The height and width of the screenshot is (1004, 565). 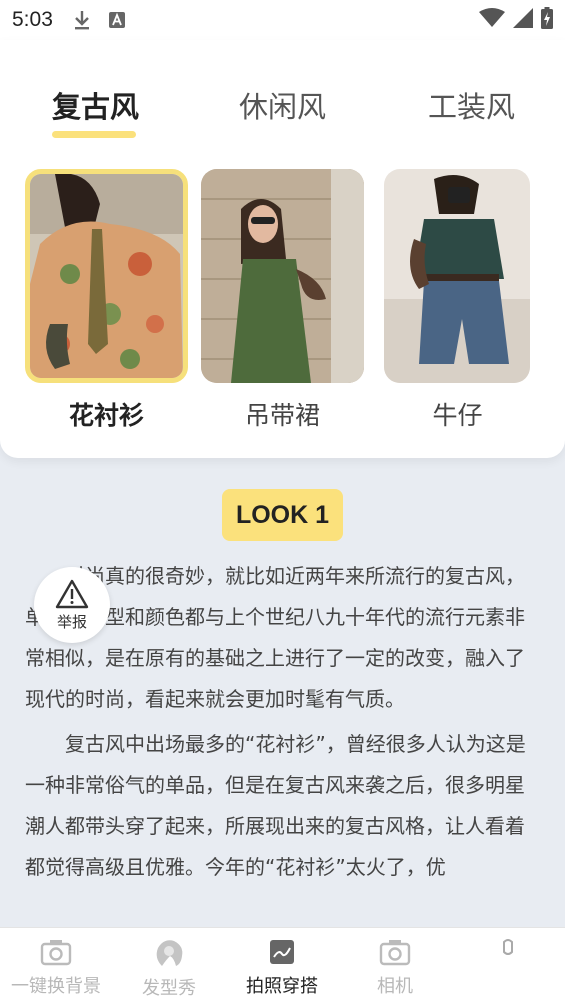 What do you see at coordinates (282, 20) in the screenshot?
I see `status-bar: 5:03` at bounding box center [282, 20].